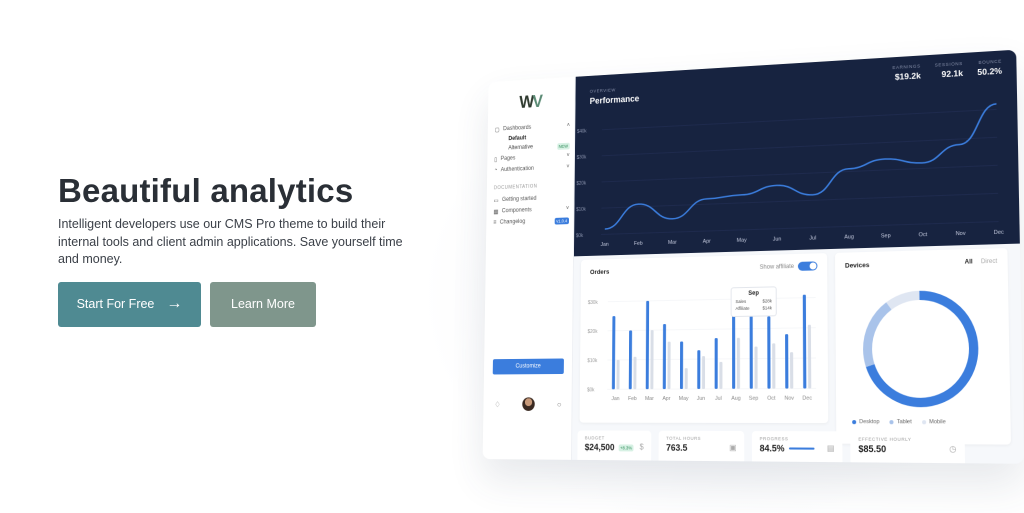 This screenshot has height=513, width=1024. What do you see at coordinates (559, 404) in the screenshot?
I see `search-icon: ○` at bounding box center [559, 404].